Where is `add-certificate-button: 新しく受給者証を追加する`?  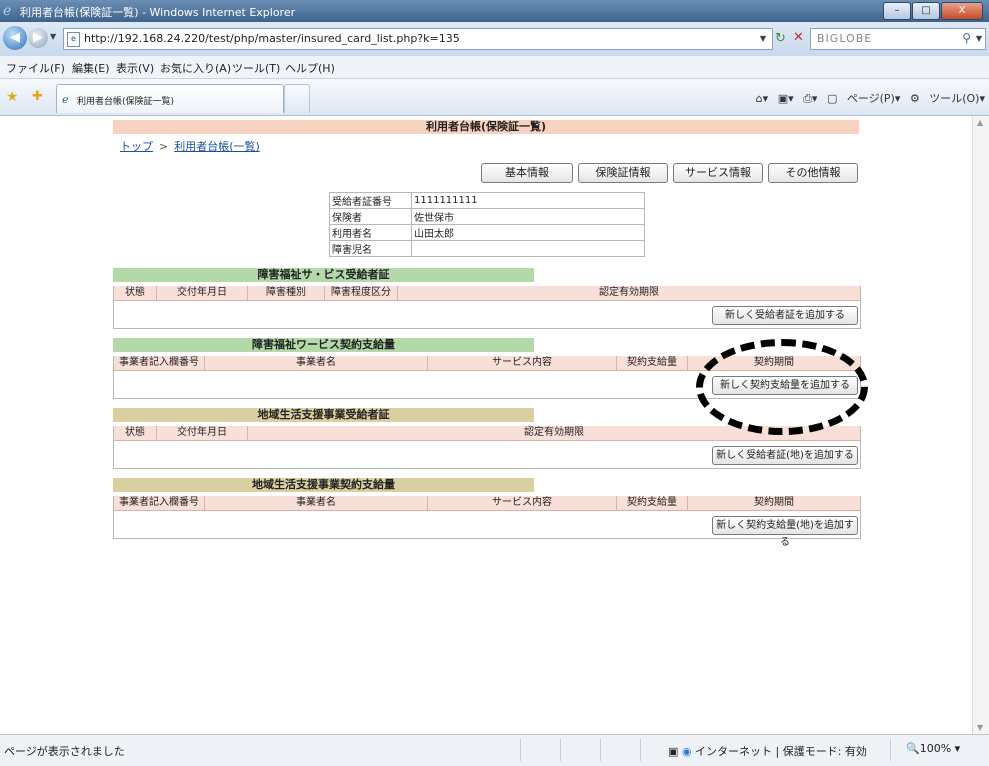 add-certificate-button: 新しく受給者証を追加する is located at coordinates (785, 315).